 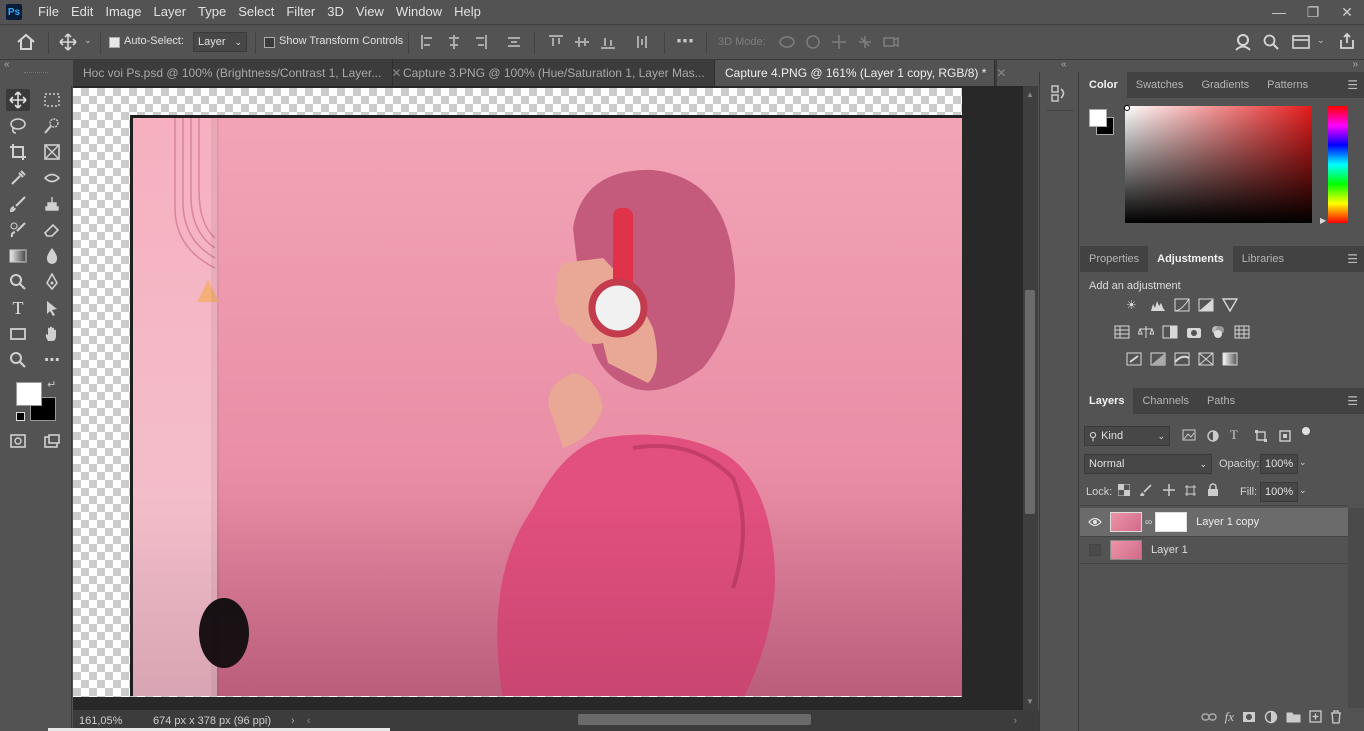 What do you see at coordinates (18, 204) in the screenshot?
I see `brush-tool-icon` at bounding box center [18, 204].